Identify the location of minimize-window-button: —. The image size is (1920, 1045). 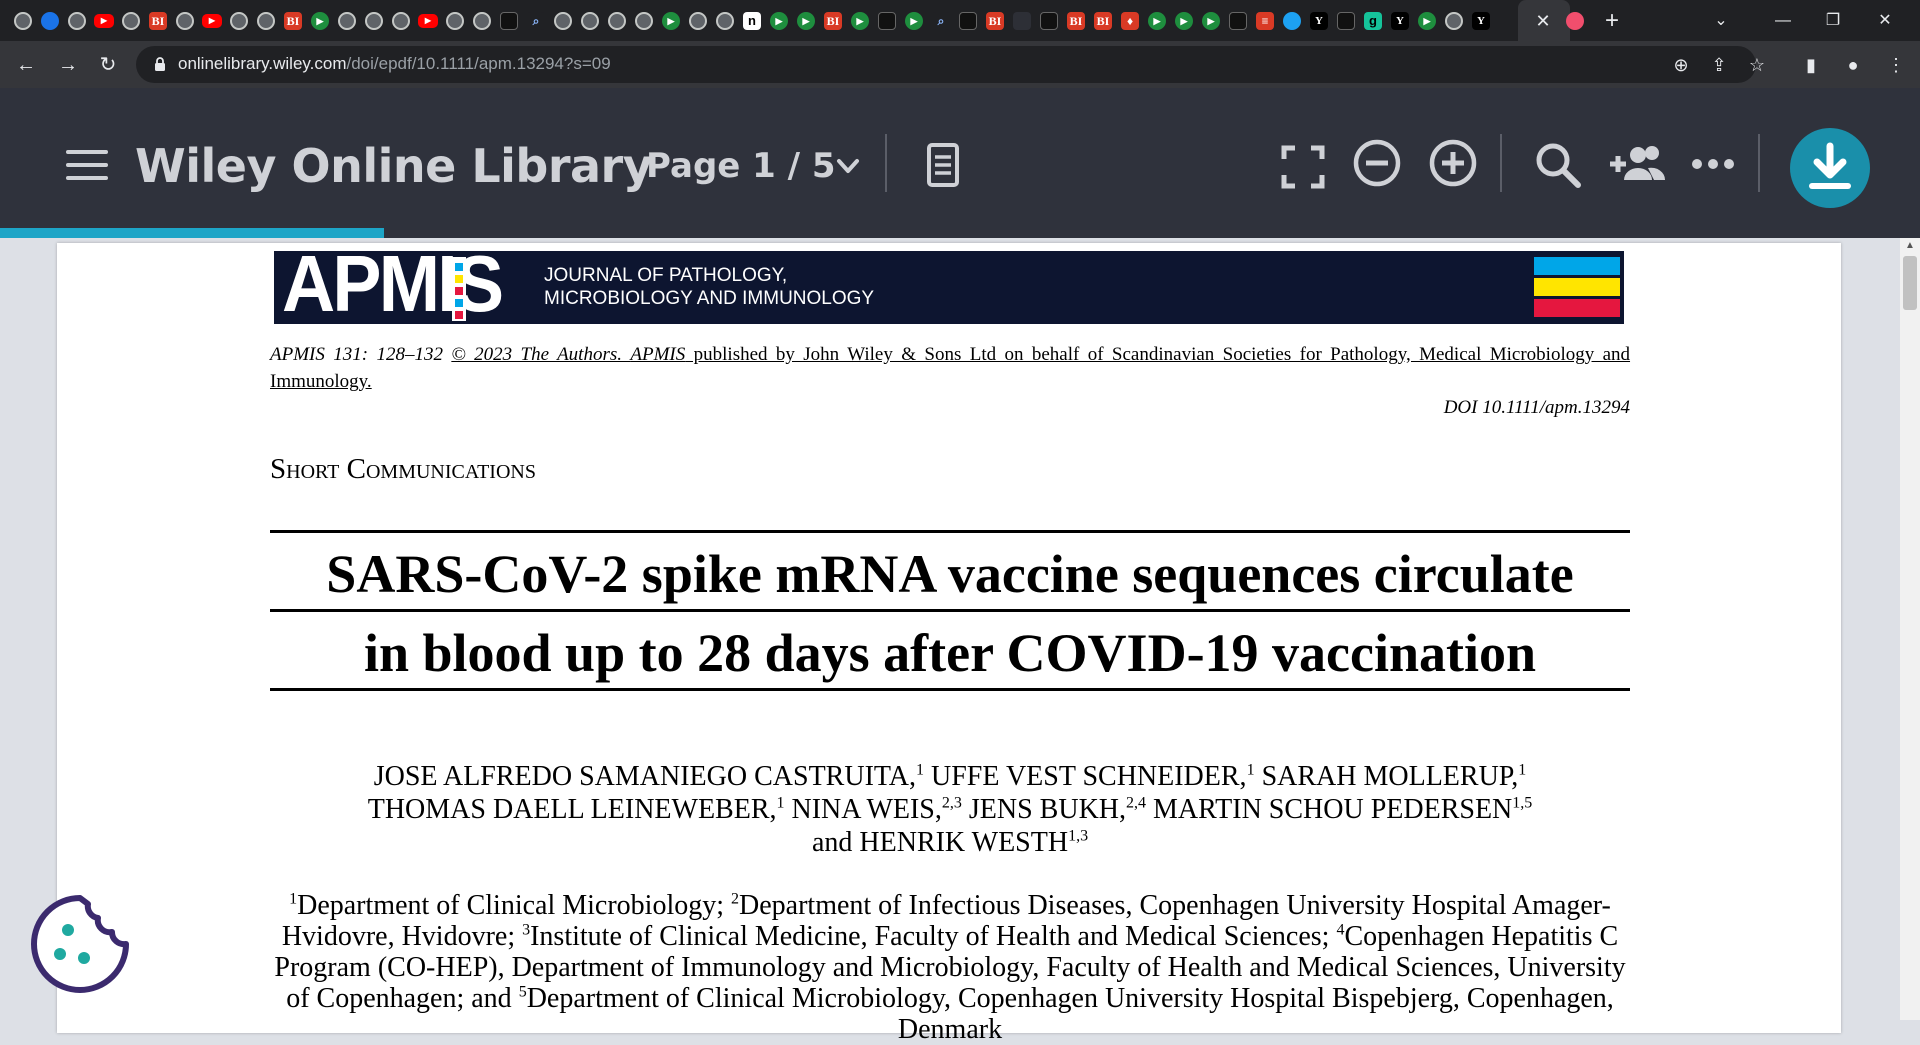
(1783, 20).